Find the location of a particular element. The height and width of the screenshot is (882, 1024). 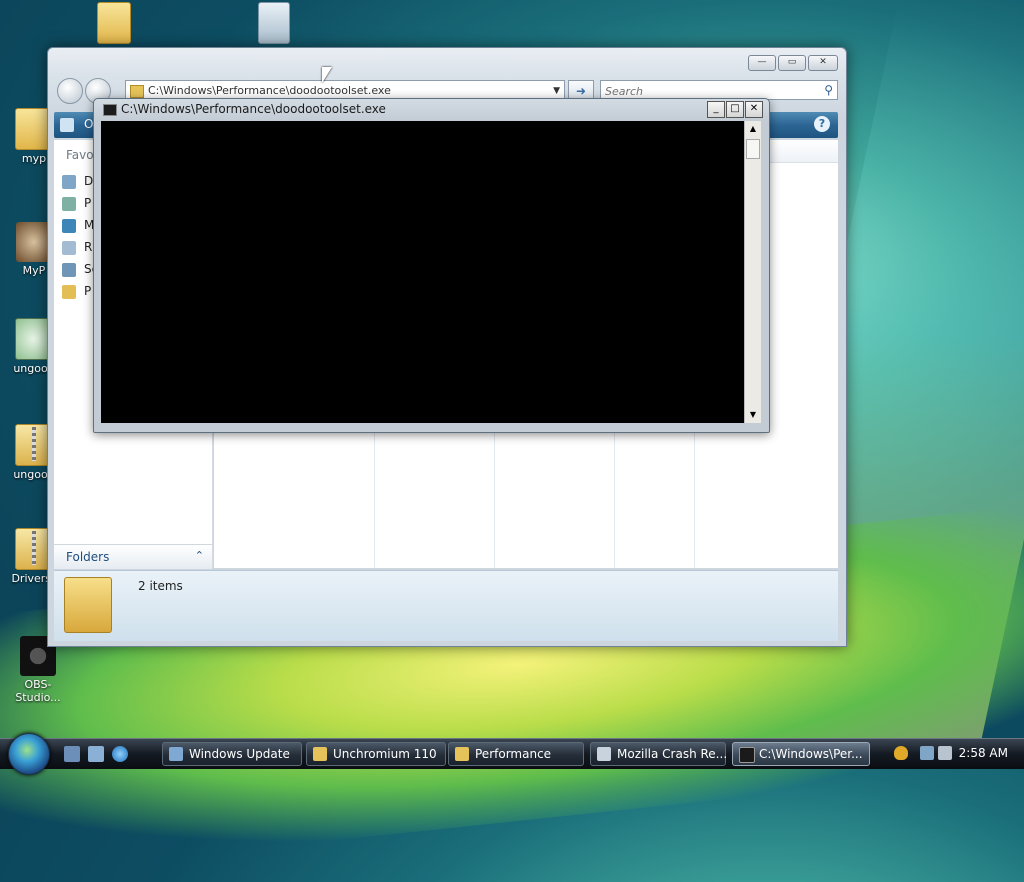

taskbar-item-unchromium: Unchromium 110 is located at coordinates (376, 754).